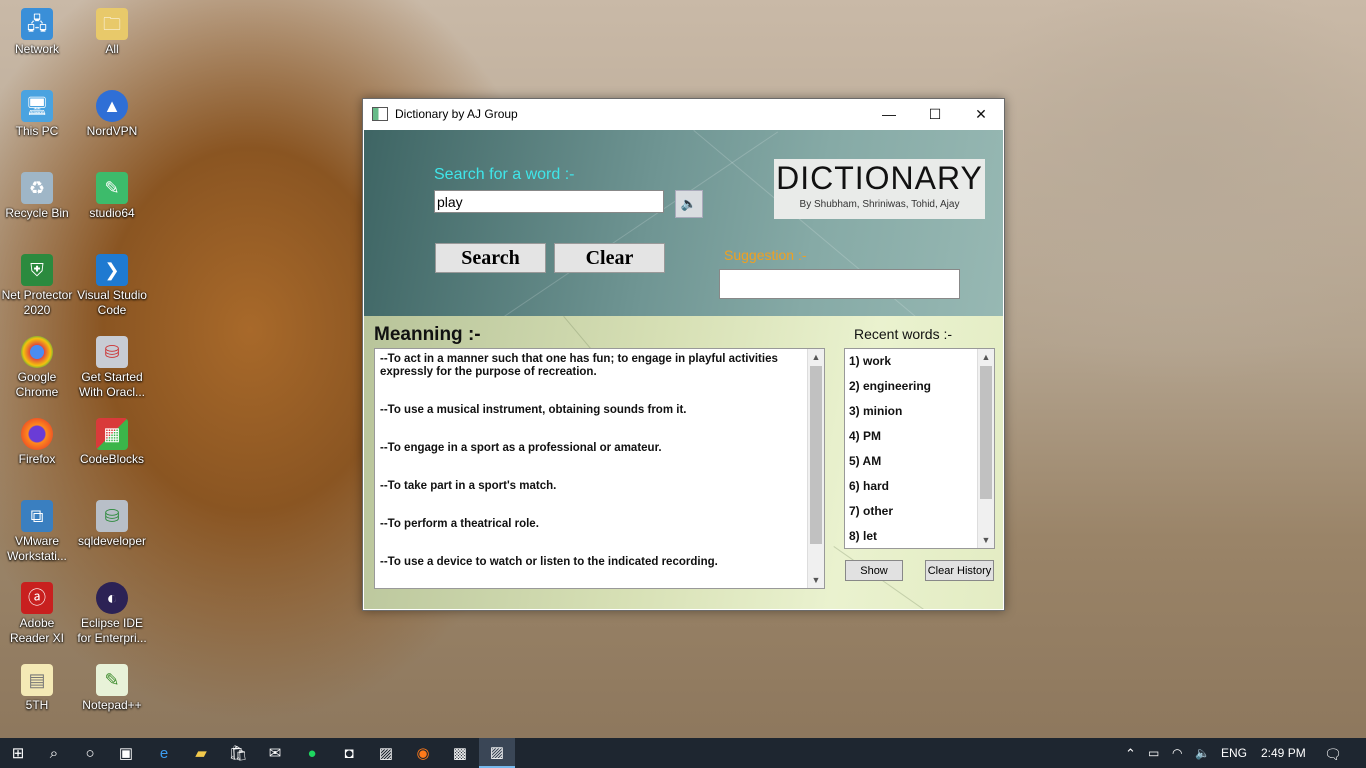  What do you see at coordinates (865, 461) in the screenshot?
I see `list-item: 5) AM` at bounding box center [865, 461].